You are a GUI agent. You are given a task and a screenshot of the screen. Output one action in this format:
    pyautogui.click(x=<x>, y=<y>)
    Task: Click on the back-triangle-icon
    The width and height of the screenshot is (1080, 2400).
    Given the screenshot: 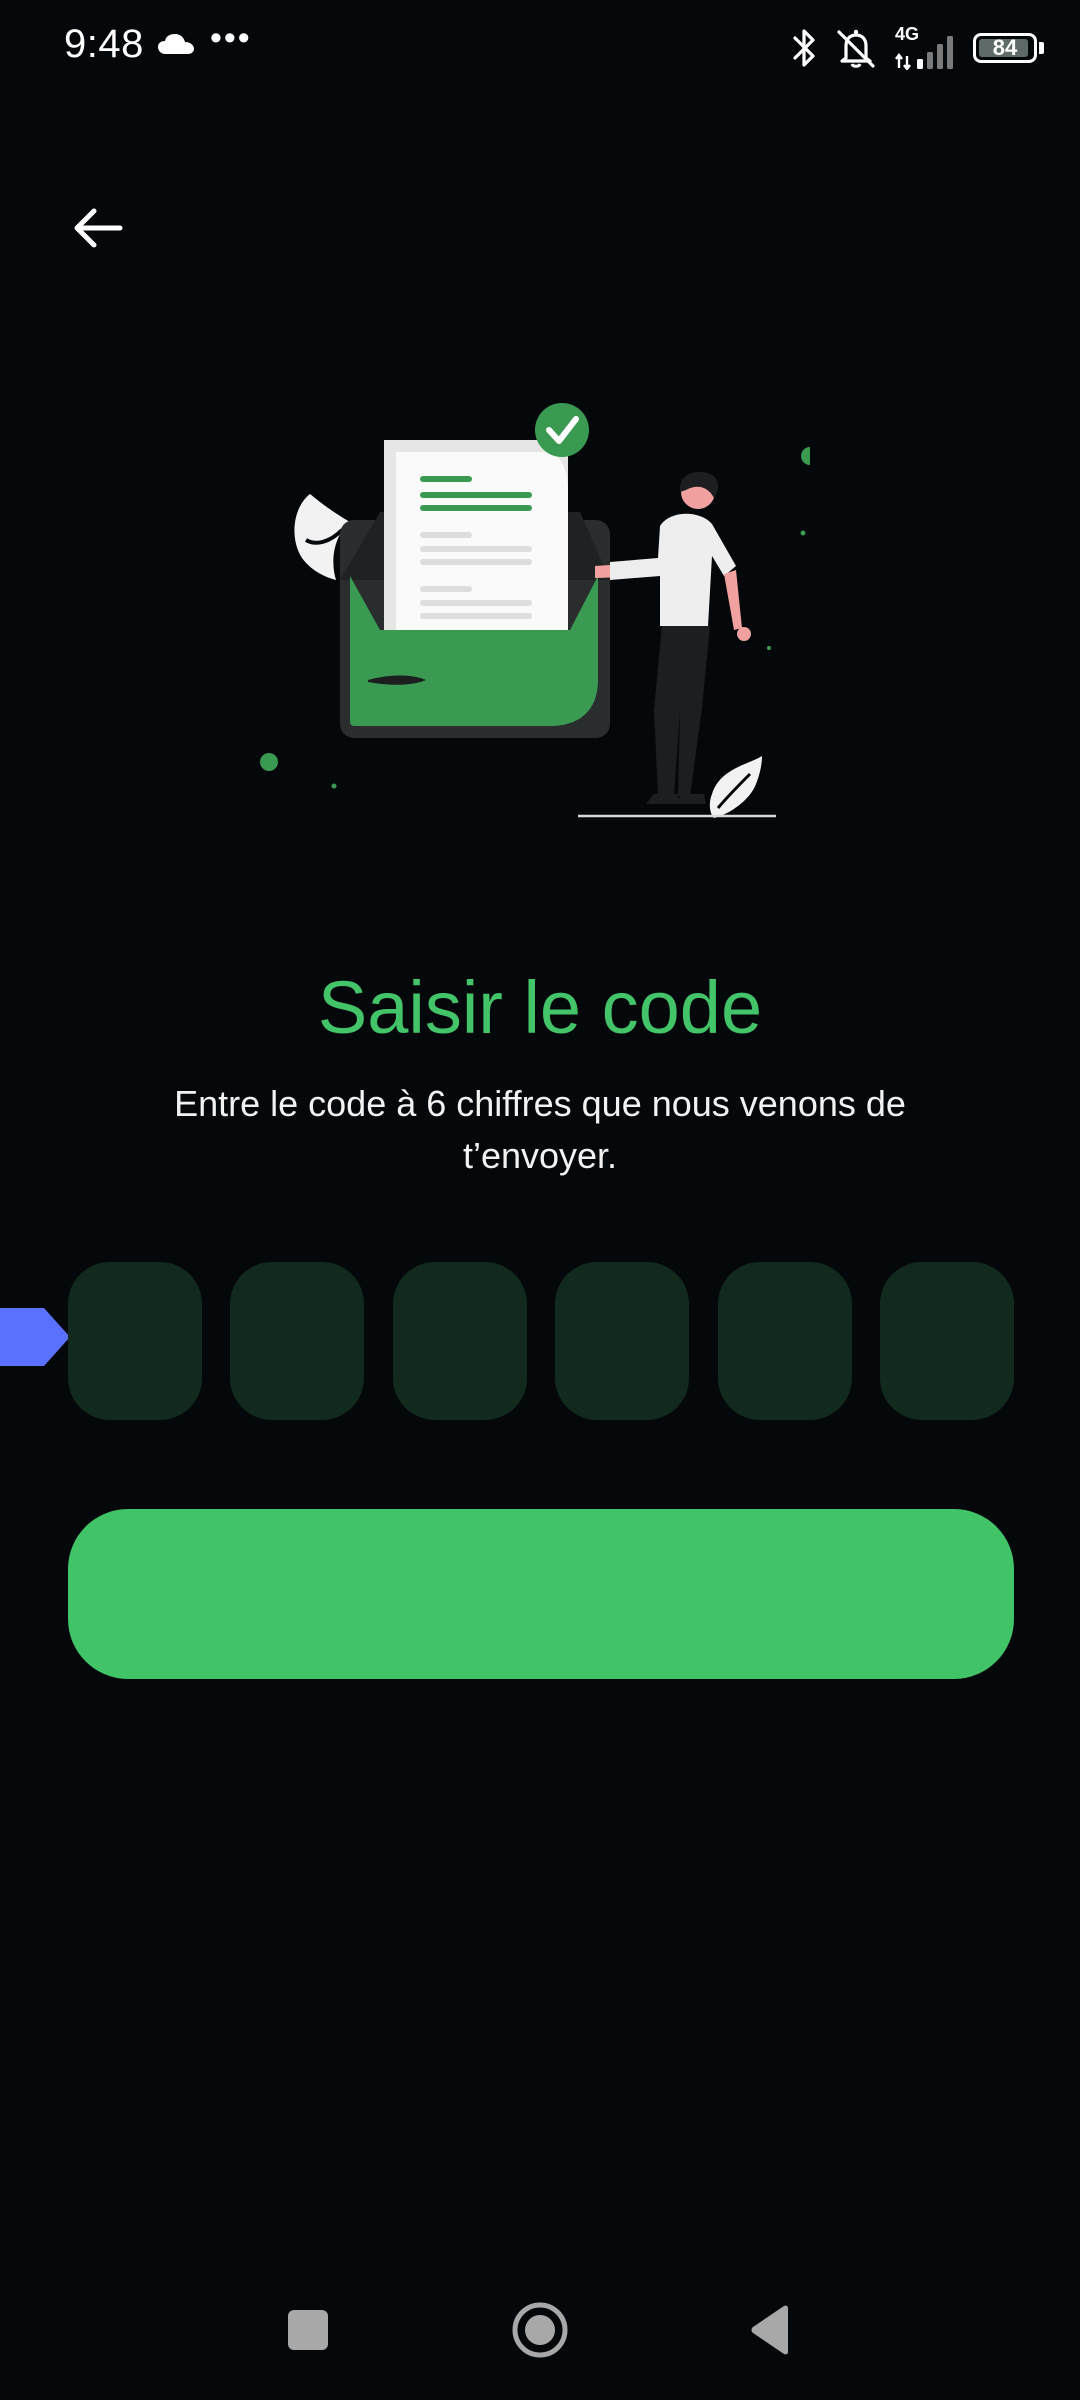 What is the action you would take?
    pyautogui.click(x=769, y=2330)
    